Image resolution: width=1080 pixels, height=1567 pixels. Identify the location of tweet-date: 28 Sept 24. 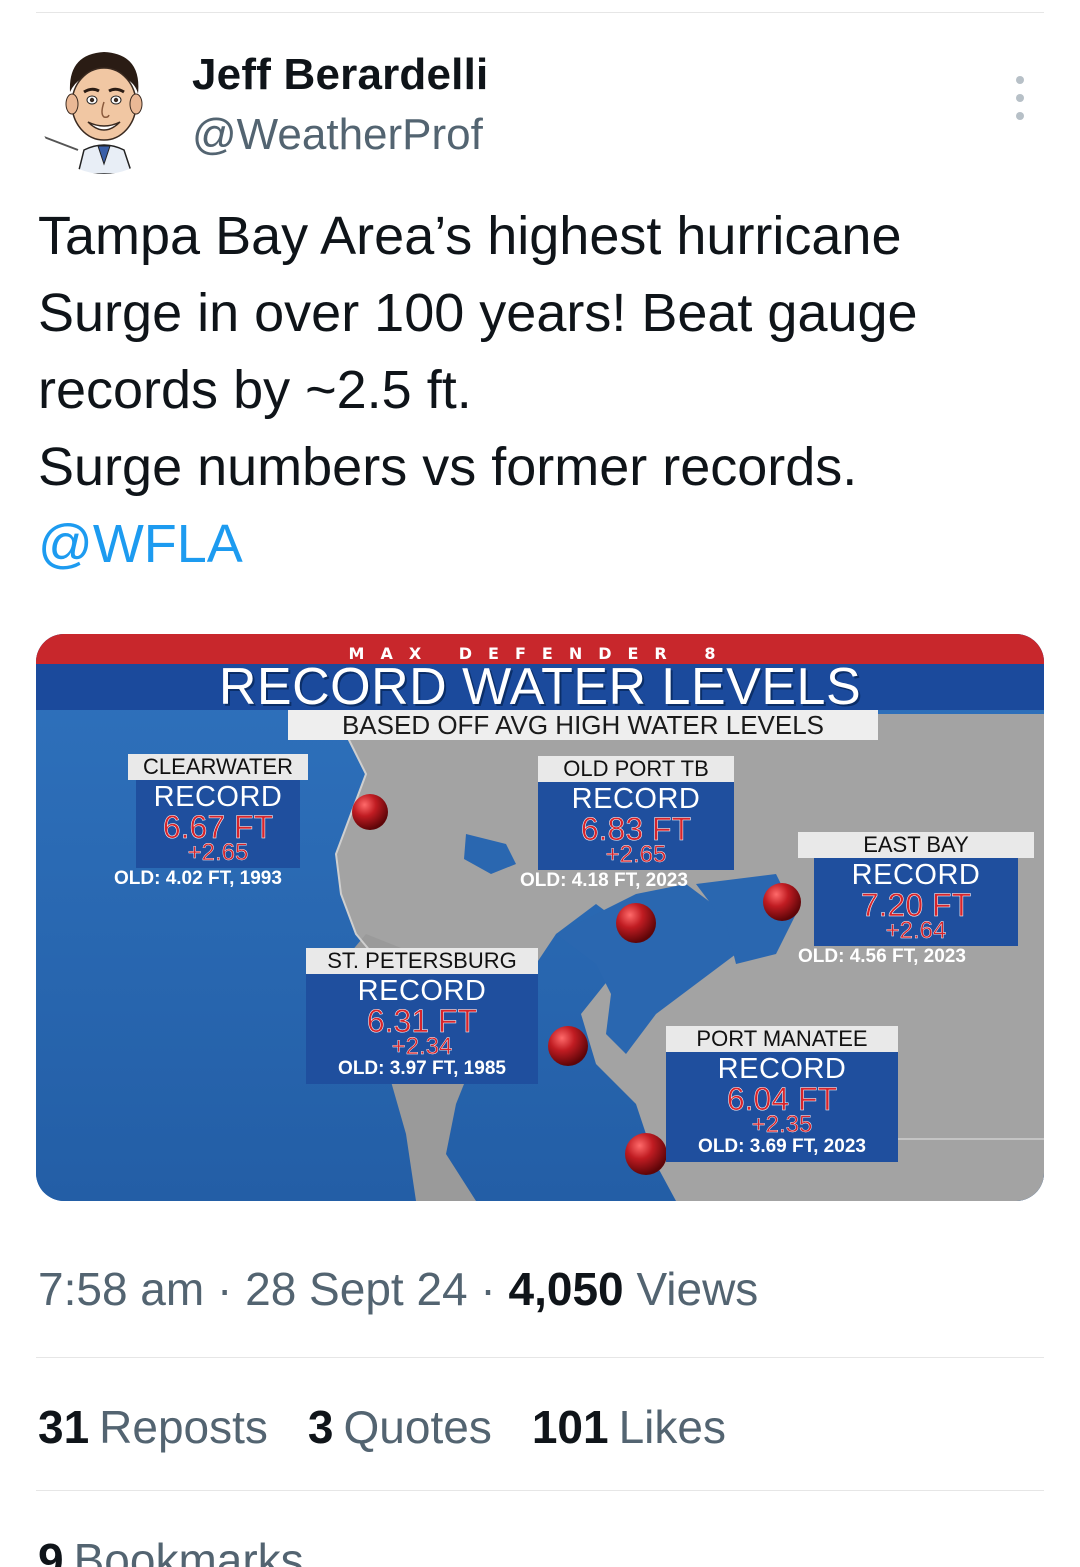
(356, 1289).